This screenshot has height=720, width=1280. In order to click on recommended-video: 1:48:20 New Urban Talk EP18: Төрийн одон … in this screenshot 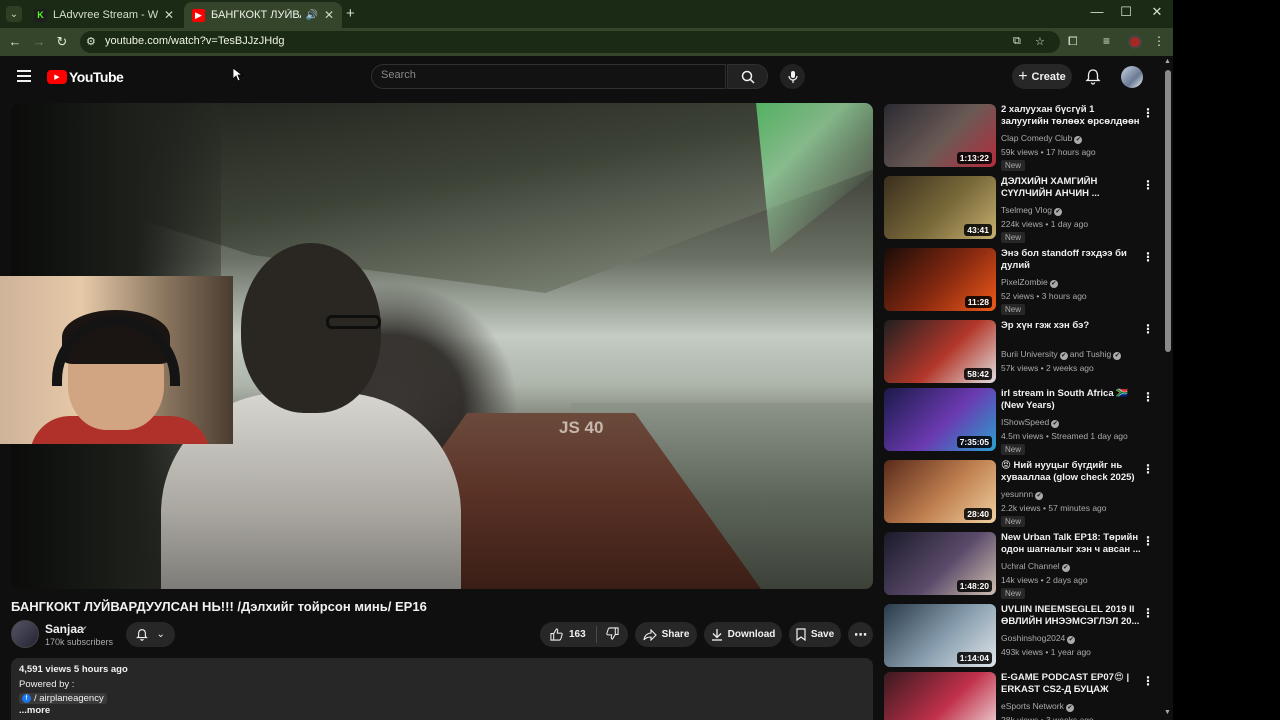, I will do `click(1021, 565)`.